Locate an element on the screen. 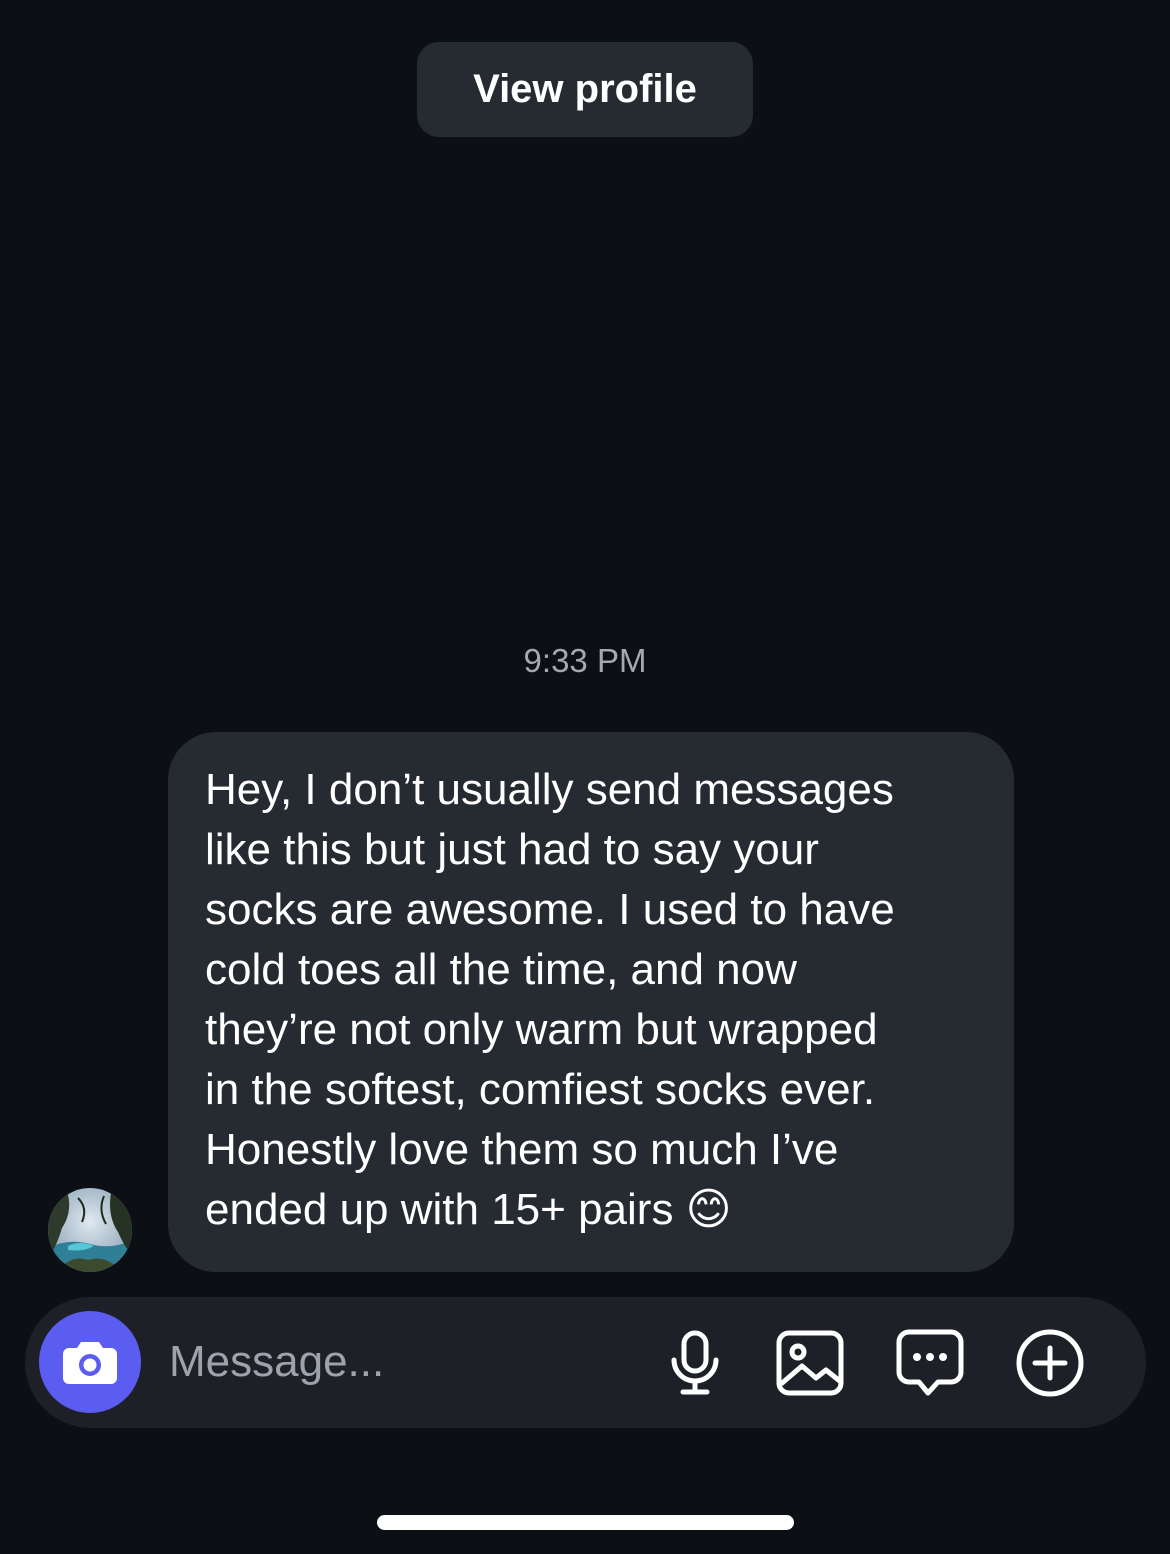  microphone-icon is located at coordinates (695, 1362).